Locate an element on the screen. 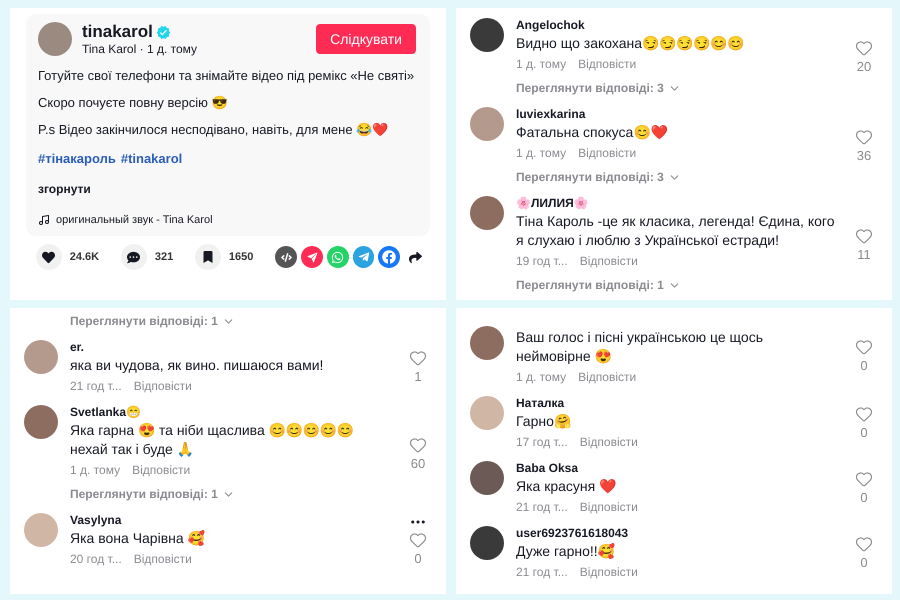  send-button is located at coordinates (312, 257).